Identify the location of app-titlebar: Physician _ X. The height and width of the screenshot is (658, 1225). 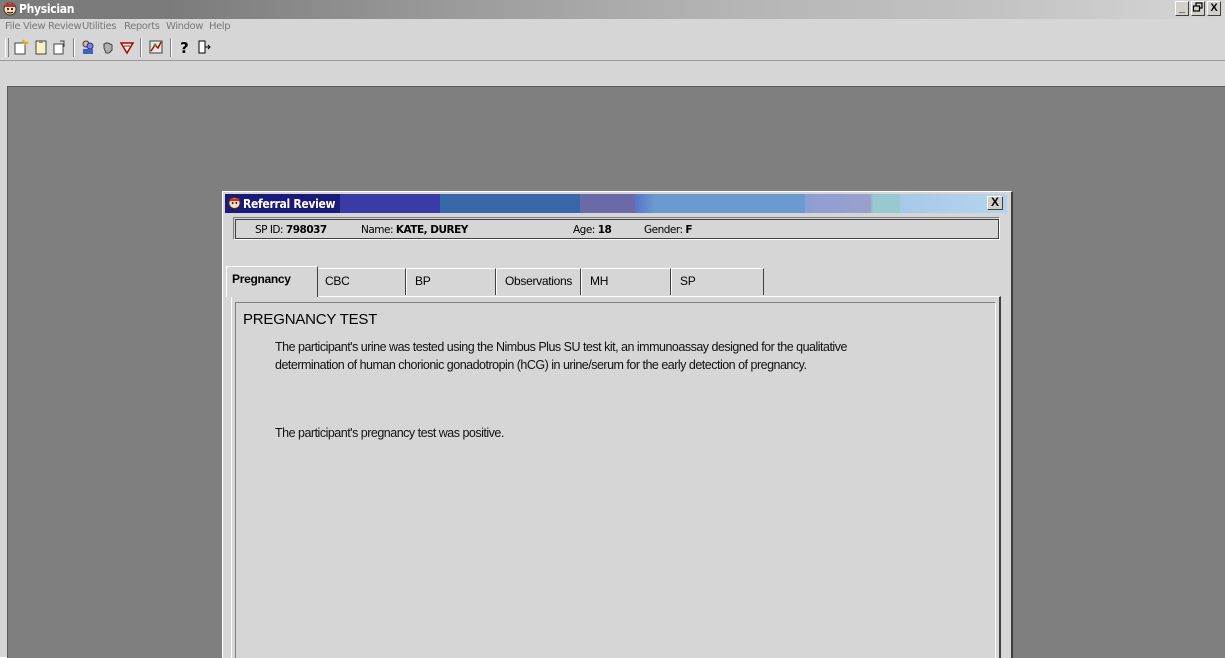
(612, 9).